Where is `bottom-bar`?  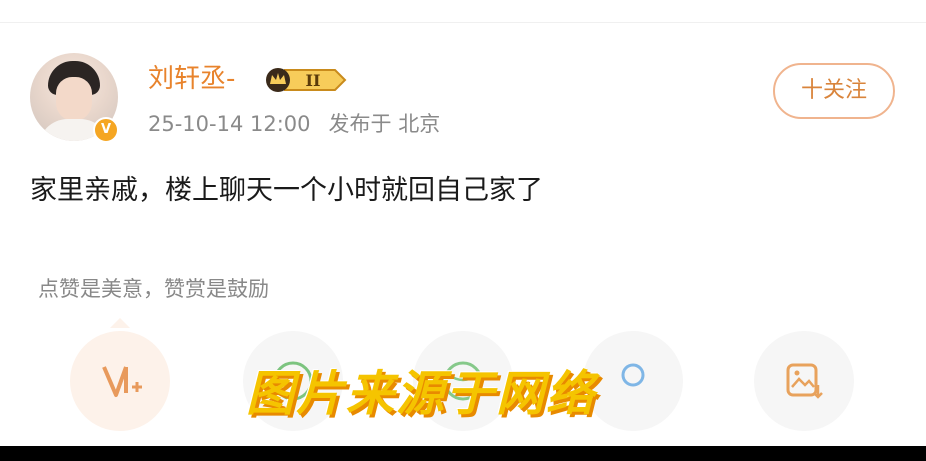
bottom-bar is located at coordinates (463, 453).